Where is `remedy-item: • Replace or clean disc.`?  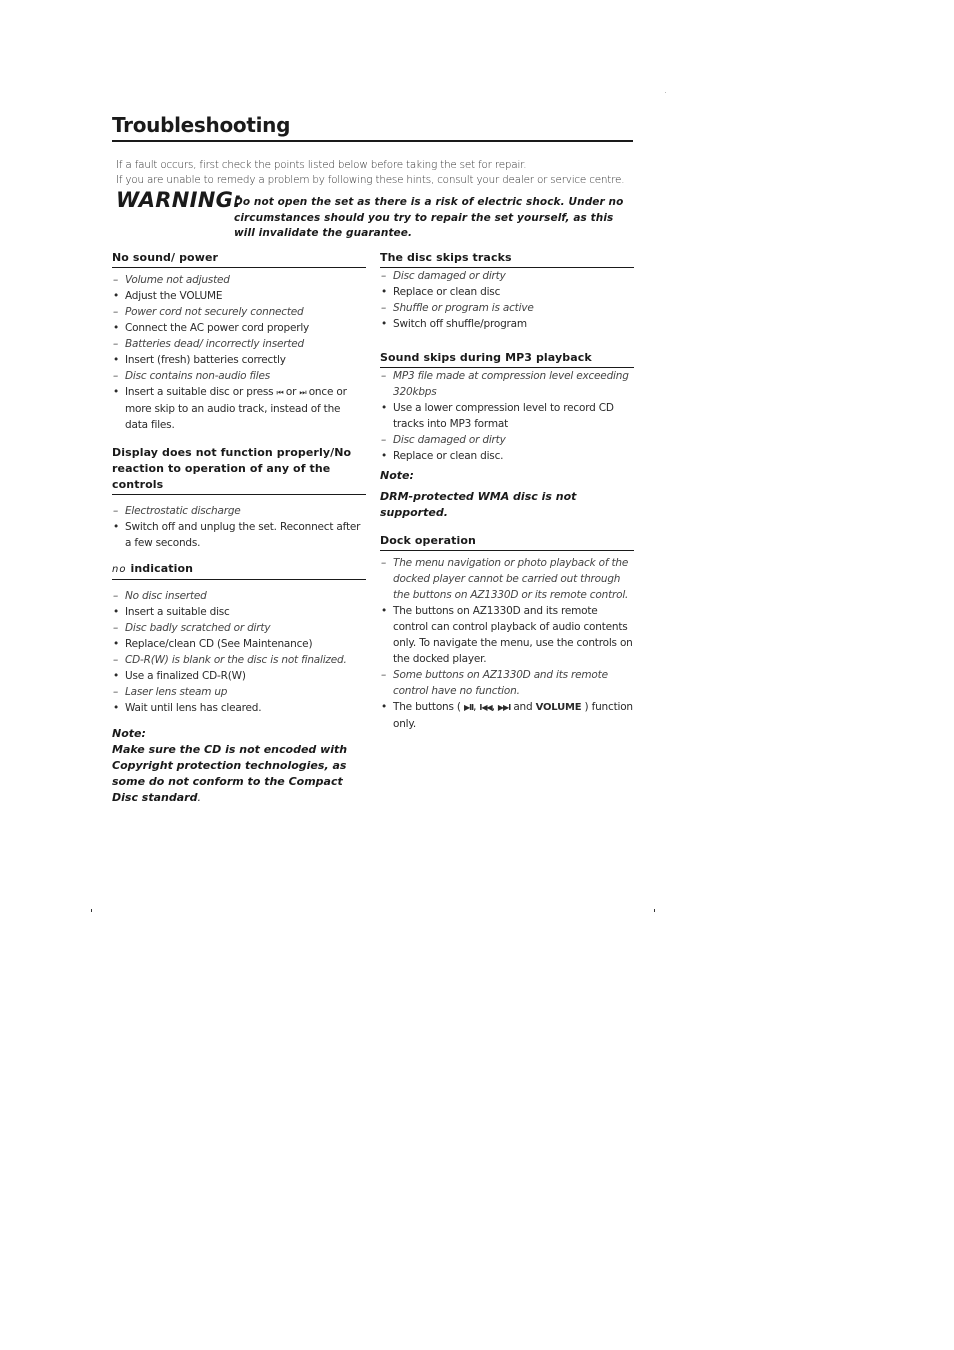
remedy-item: • Replace or clean disc. is located at coordinates (507, 456).